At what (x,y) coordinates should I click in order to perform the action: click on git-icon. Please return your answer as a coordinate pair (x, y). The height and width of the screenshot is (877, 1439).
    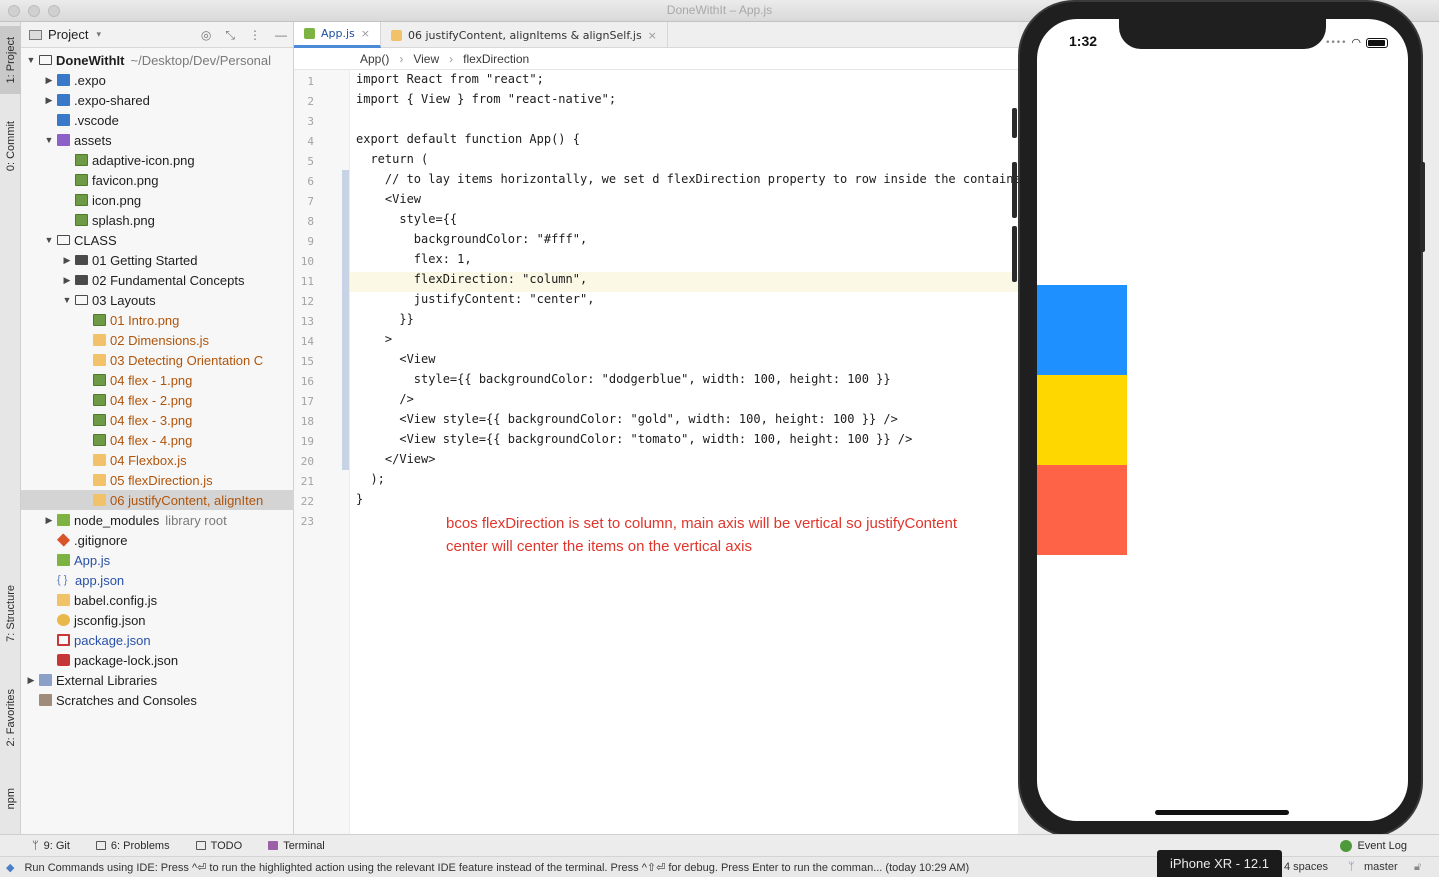
    Looking at the image, I should click on (63, 540).